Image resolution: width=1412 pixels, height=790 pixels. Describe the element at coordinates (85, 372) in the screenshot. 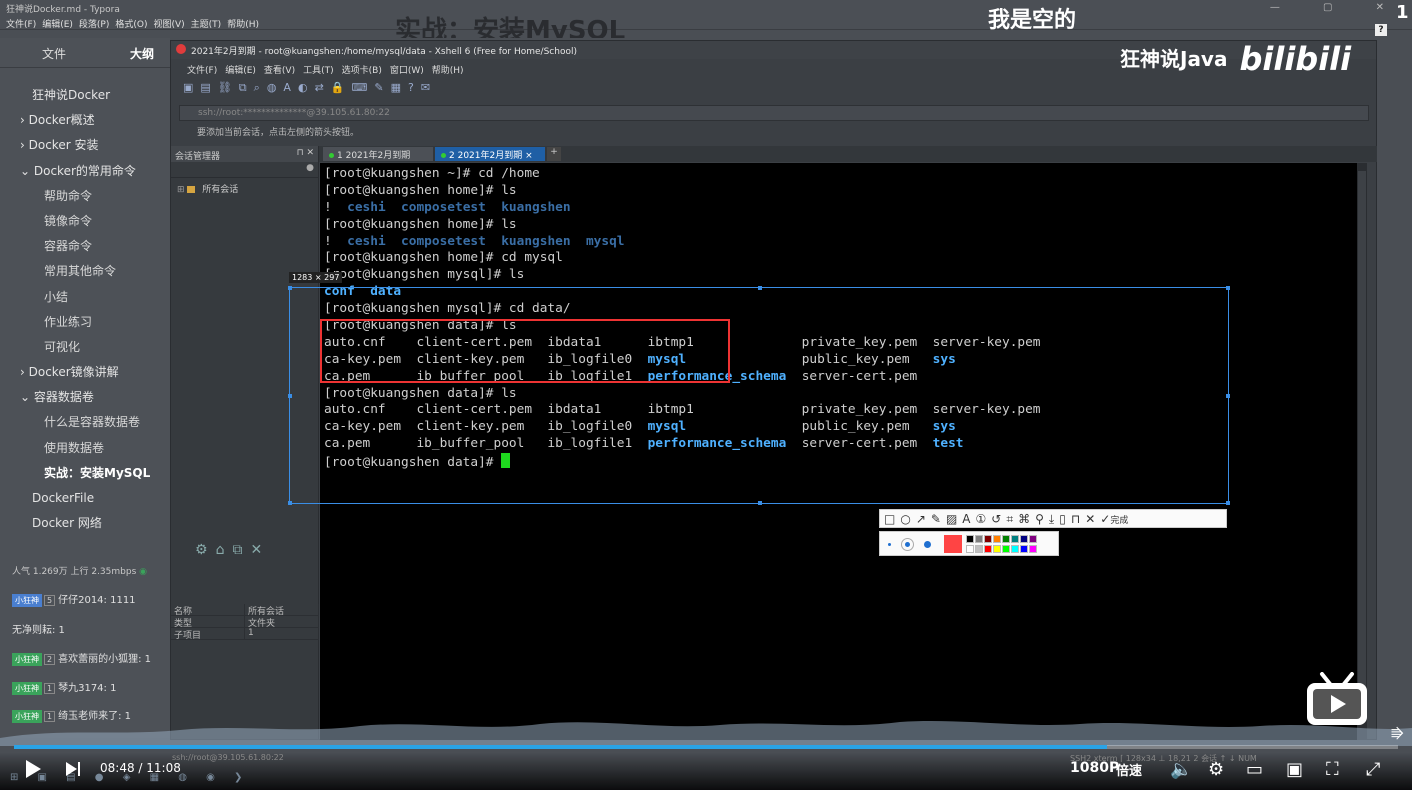

I see `outline-item: › Docker镜像讲解` at that location.